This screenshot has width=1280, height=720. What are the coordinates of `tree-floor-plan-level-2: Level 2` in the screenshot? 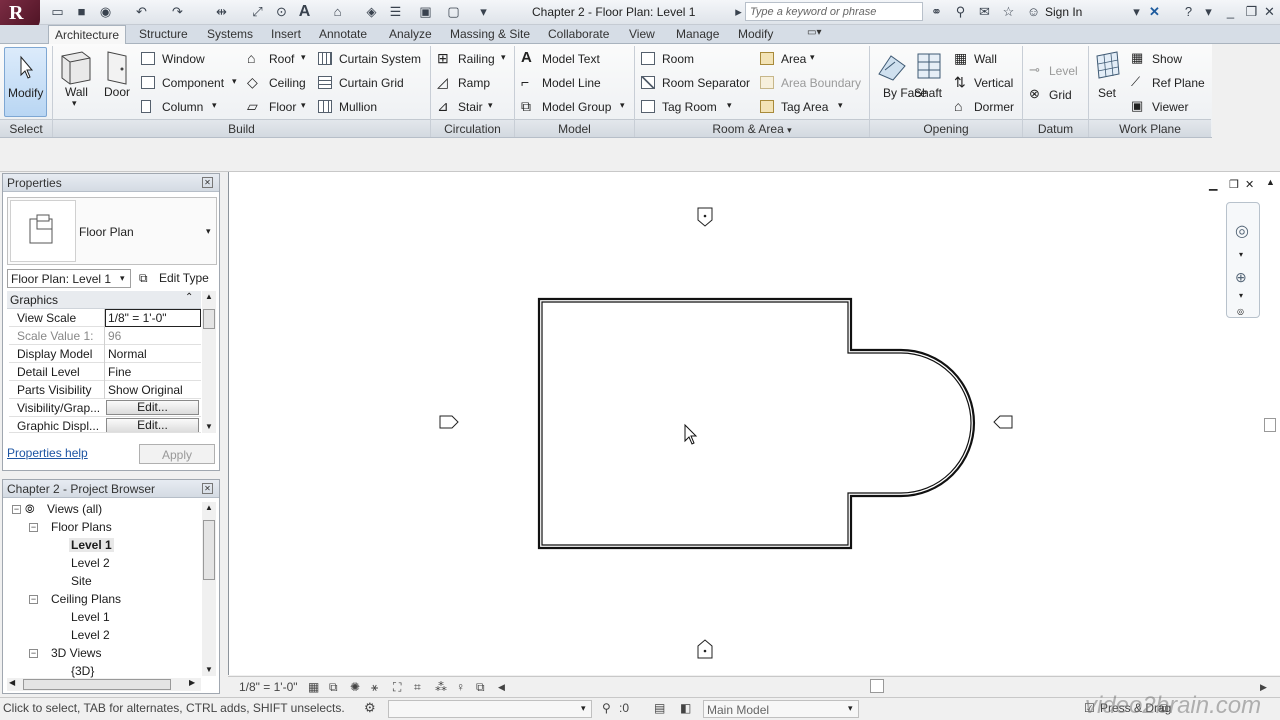 It's located at (90, 563).